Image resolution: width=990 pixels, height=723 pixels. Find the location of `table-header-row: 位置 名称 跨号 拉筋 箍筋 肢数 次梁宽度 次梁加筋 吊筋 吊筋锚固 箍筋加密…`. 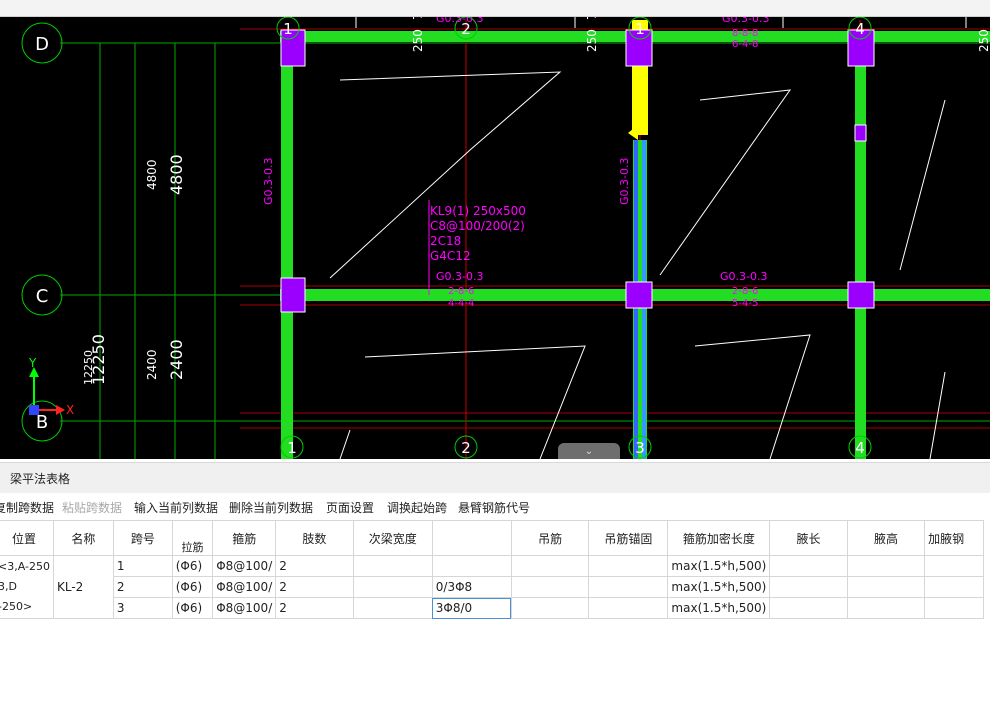

table-header-row: 位置 名称 跨号 拉筋 箍筋 肢数 次梁宽度 次梁加筋 吊筋 吊筋锚固 箍筋加密… is located at coordinates (492, 538).